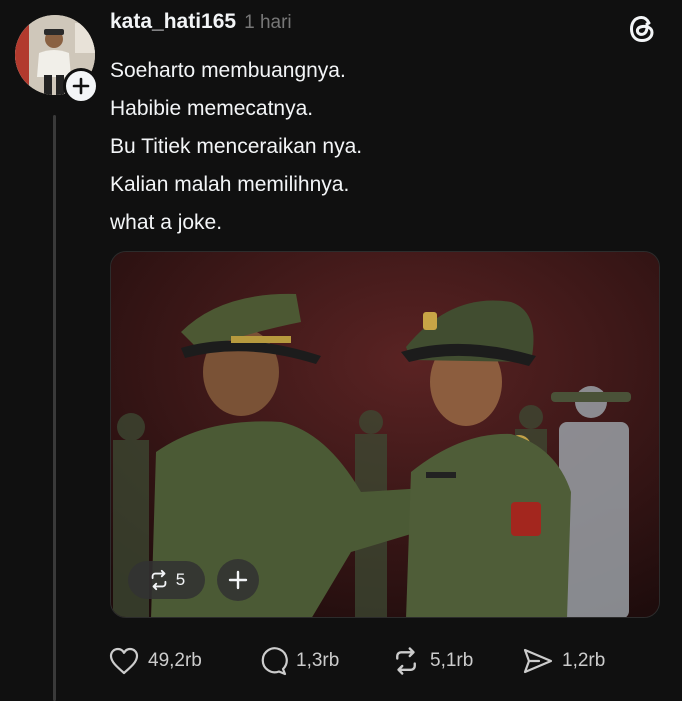 Image resolution: width=682 pixels, height=701 pixels. I want to click on repost-count: 5,1rb, so click(452, 660).